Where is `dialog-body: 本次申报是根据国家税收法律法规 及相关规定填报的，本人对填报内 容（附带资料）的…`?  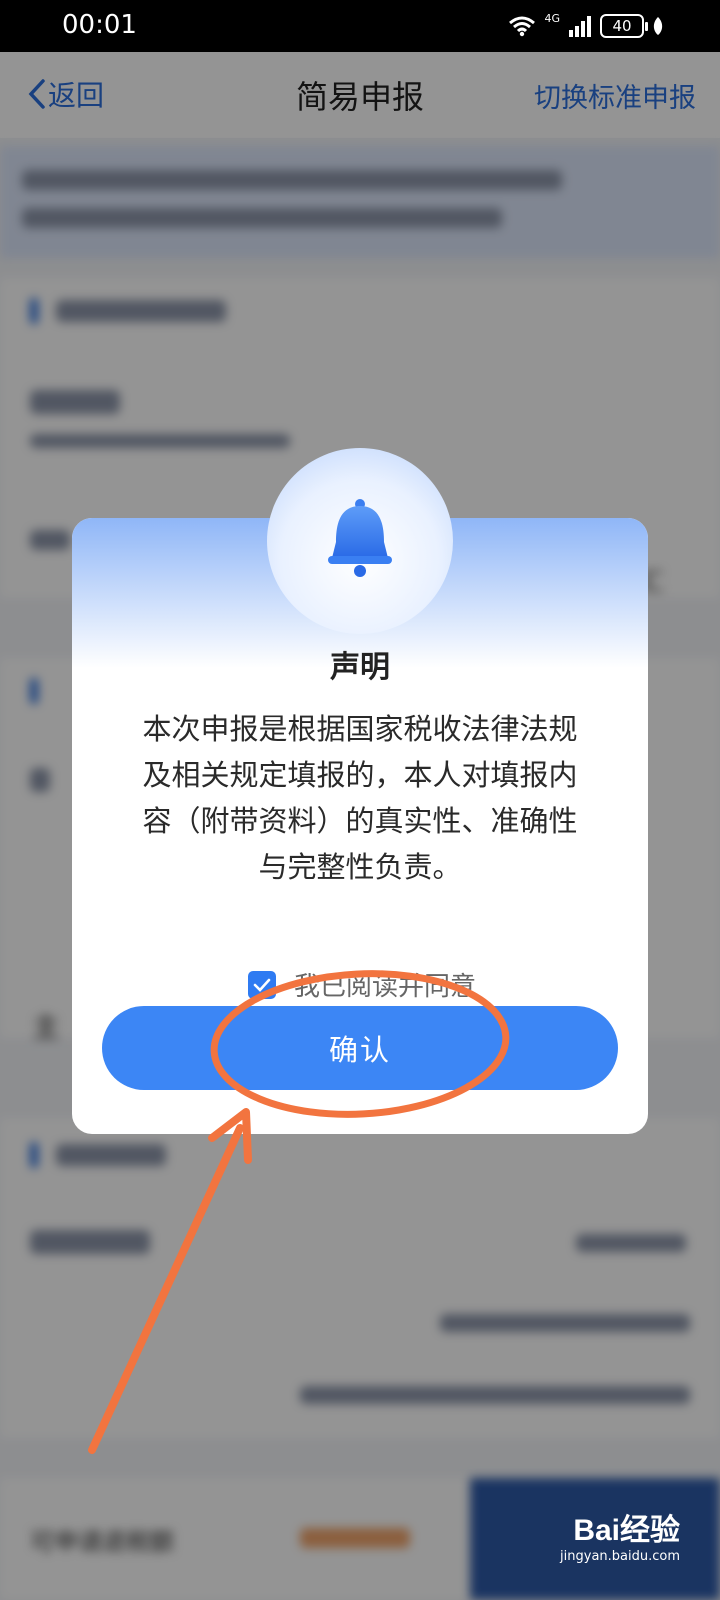
dialog-body: 本次申报是根据国家税收法律法规 及相关规定填报的，本人对填报内 容（附带资料）的… is located at coordinates (360, 798).